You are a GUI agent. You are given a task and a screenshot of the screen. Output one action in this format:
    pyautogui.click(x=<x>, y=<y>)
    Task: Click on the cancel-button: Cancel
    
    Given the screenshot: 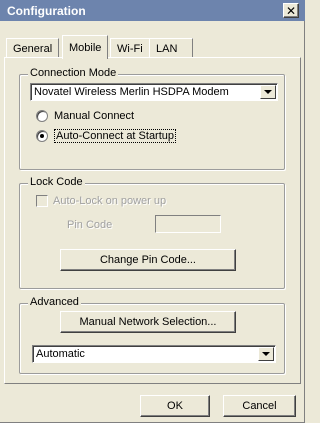 What is the action you would take?
    pyautogui.click(x=259, y=406)
    